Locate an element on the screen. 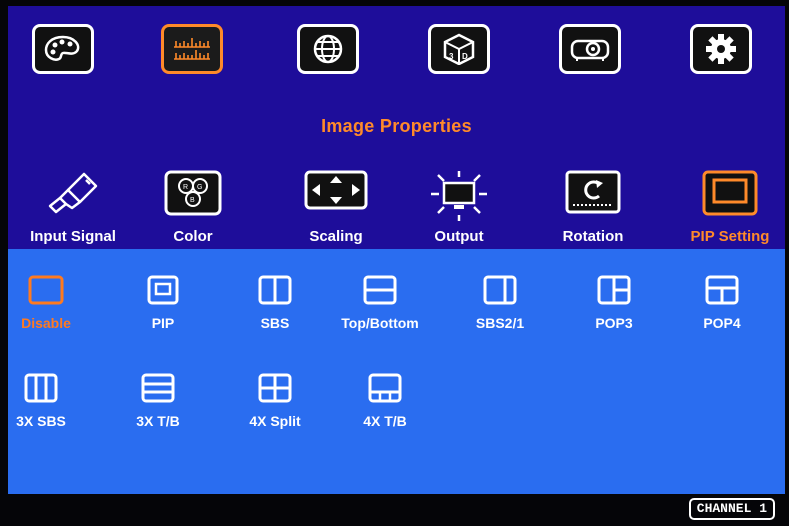  option-disable: Disable is located at coordinates (54, 310).